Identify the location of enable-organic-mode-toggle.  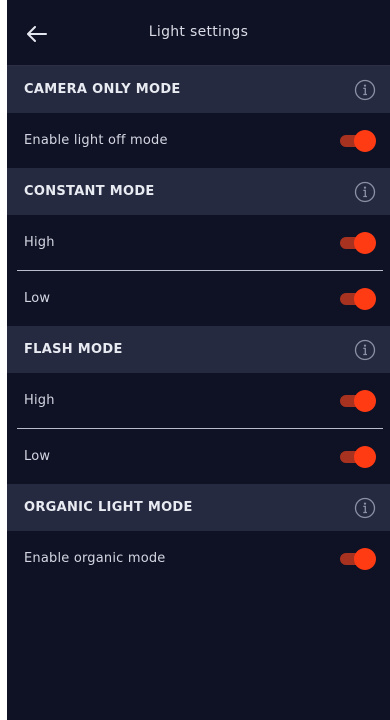
(358, 558).